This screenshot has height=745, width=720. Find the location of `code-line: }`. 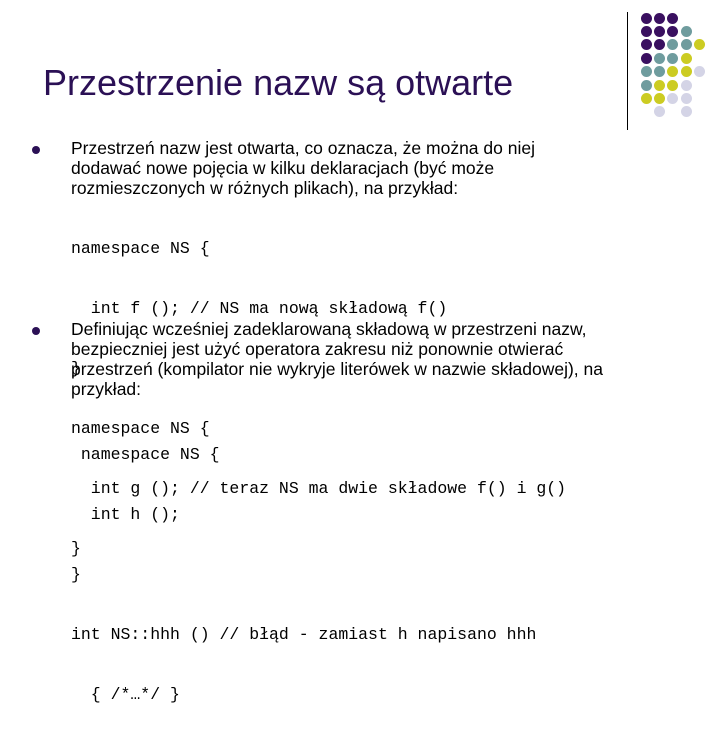

code-line: } is located at coordinates (76, 574).